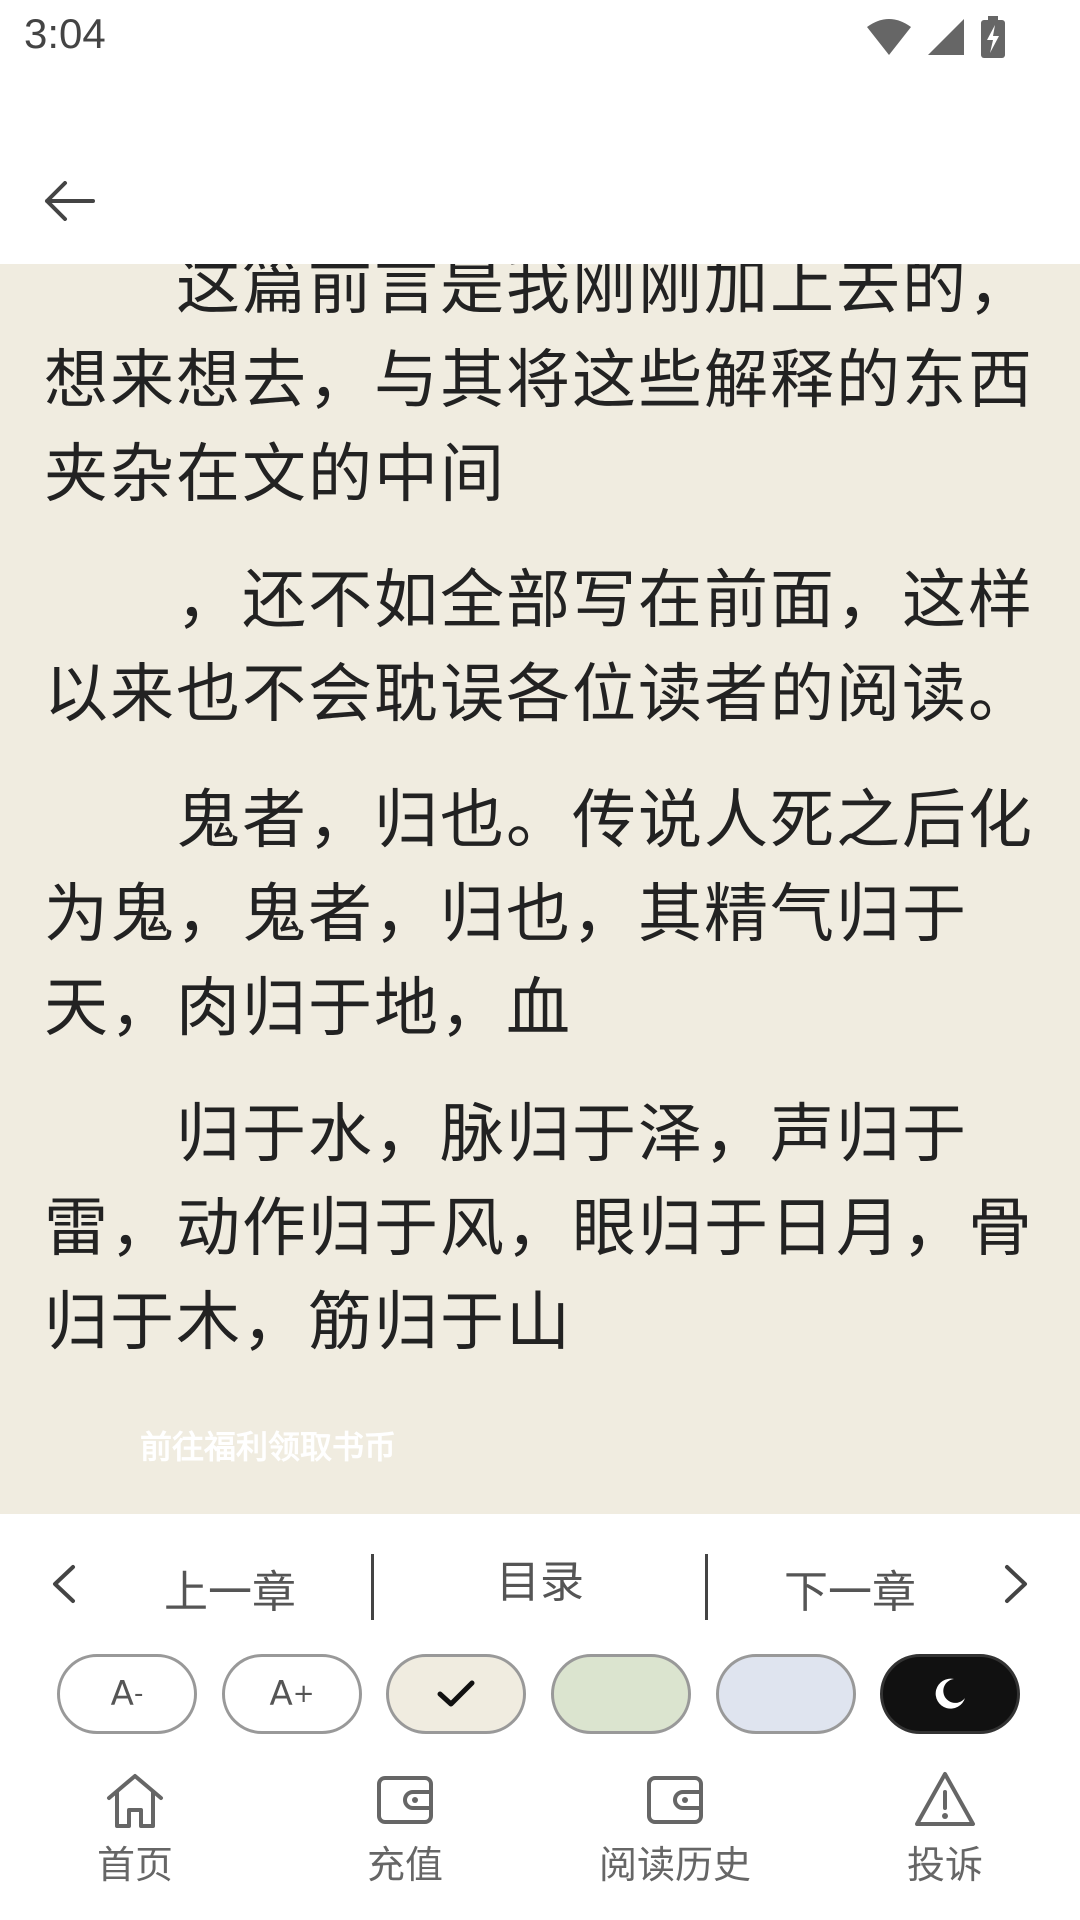 Image resolution: width=1080 pixels, height=1920 pixels. What do you see at coordinates (540, 170) in the screenshot?
I see `top-bar` at bounding box center [540, 170].